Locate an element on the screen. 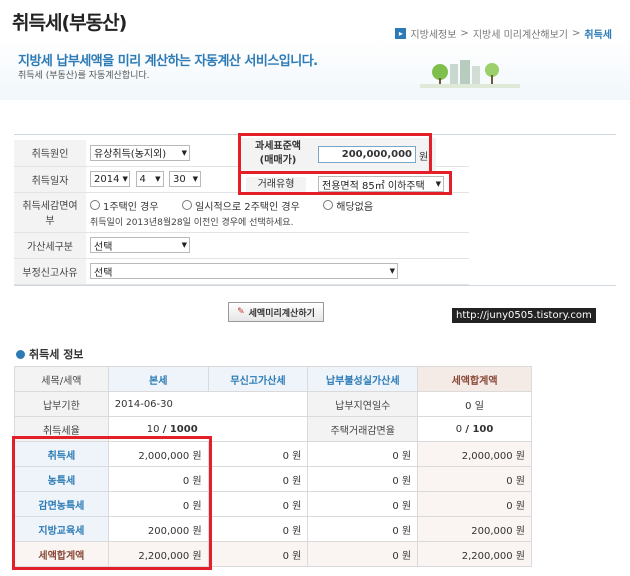 The image size is (630, 576). radio-label: 해당없음 is located at coordinates (355, 207).